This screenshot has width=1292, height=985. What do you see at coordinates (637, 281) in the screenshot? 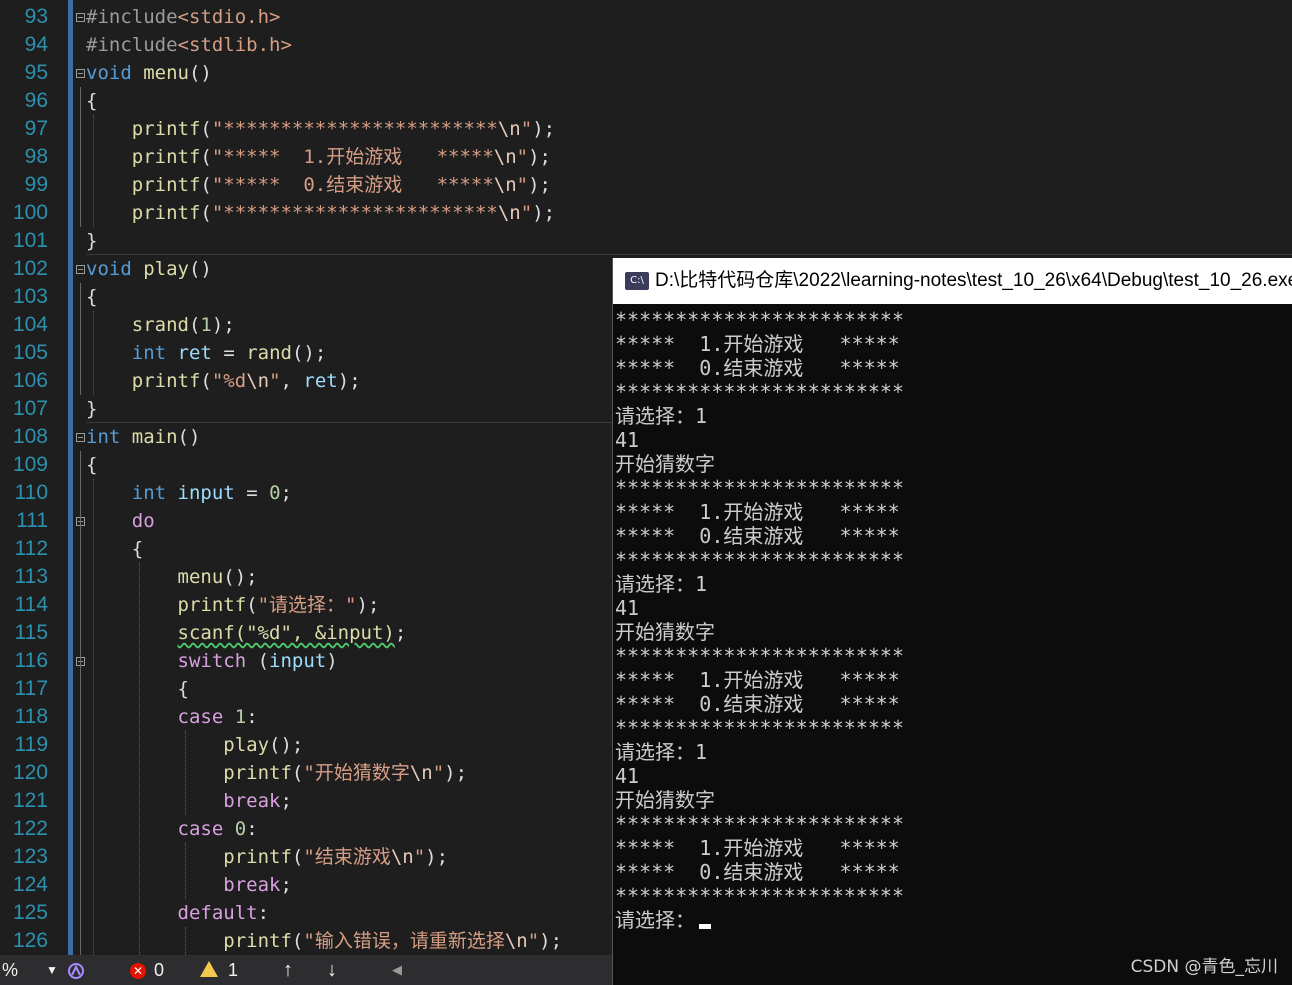
I see `console-app-icon: C:\` at bounding box center [637, 281].